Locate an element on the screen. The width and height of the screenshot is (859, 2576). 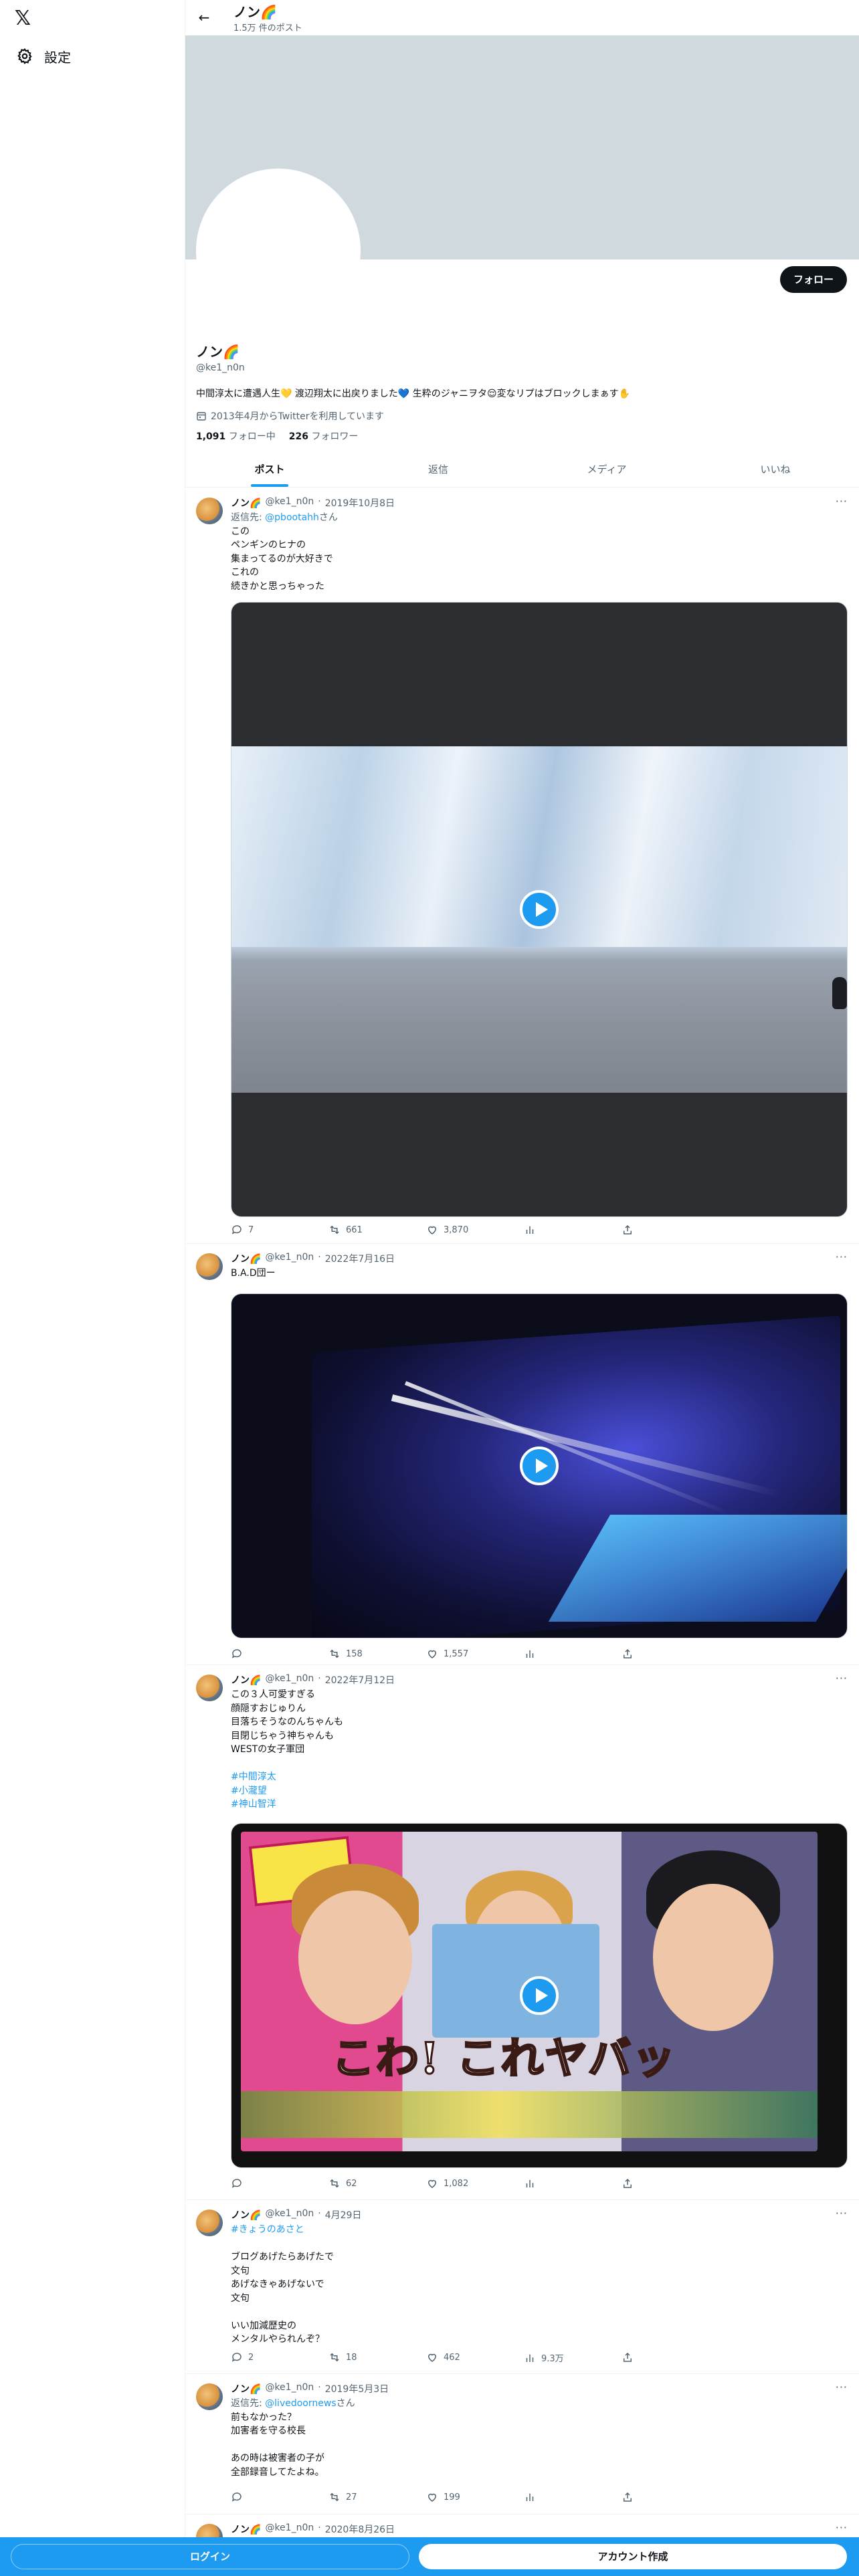
followers-link: 226 フォロワー is located at coordinates (324, 436).